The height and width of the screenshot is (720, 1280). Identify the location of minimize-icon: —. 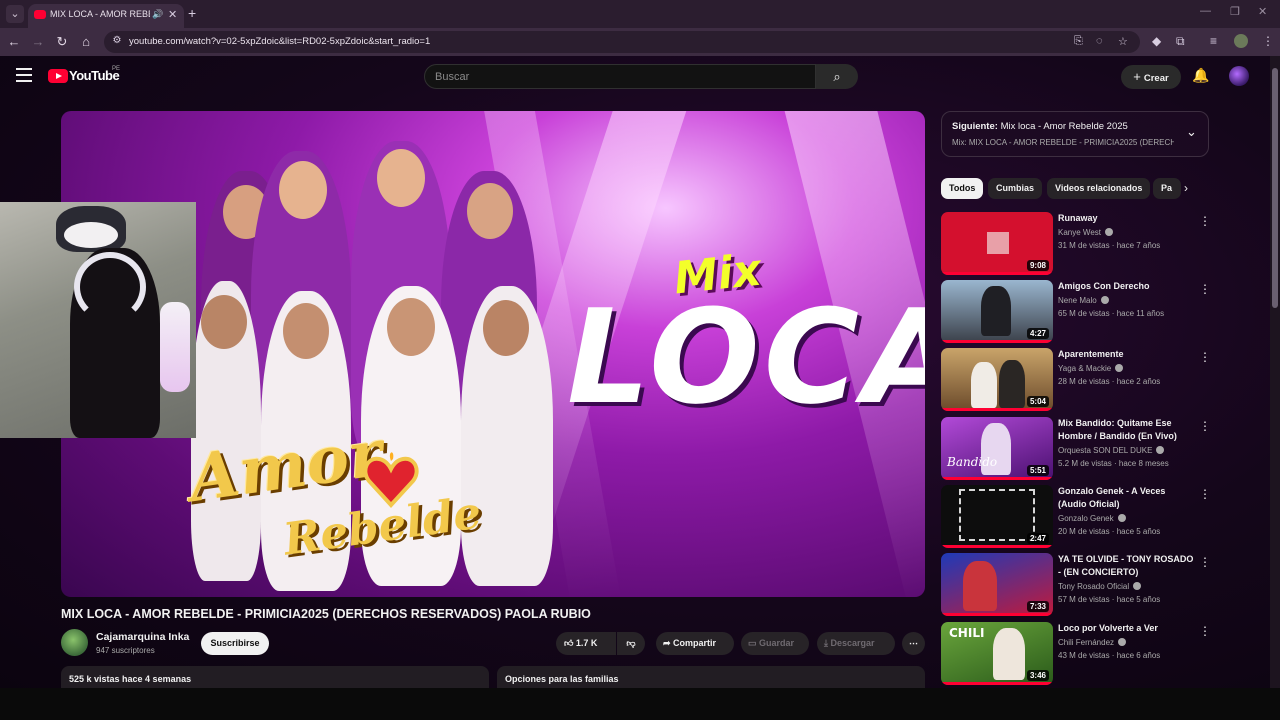
(1205, 11).